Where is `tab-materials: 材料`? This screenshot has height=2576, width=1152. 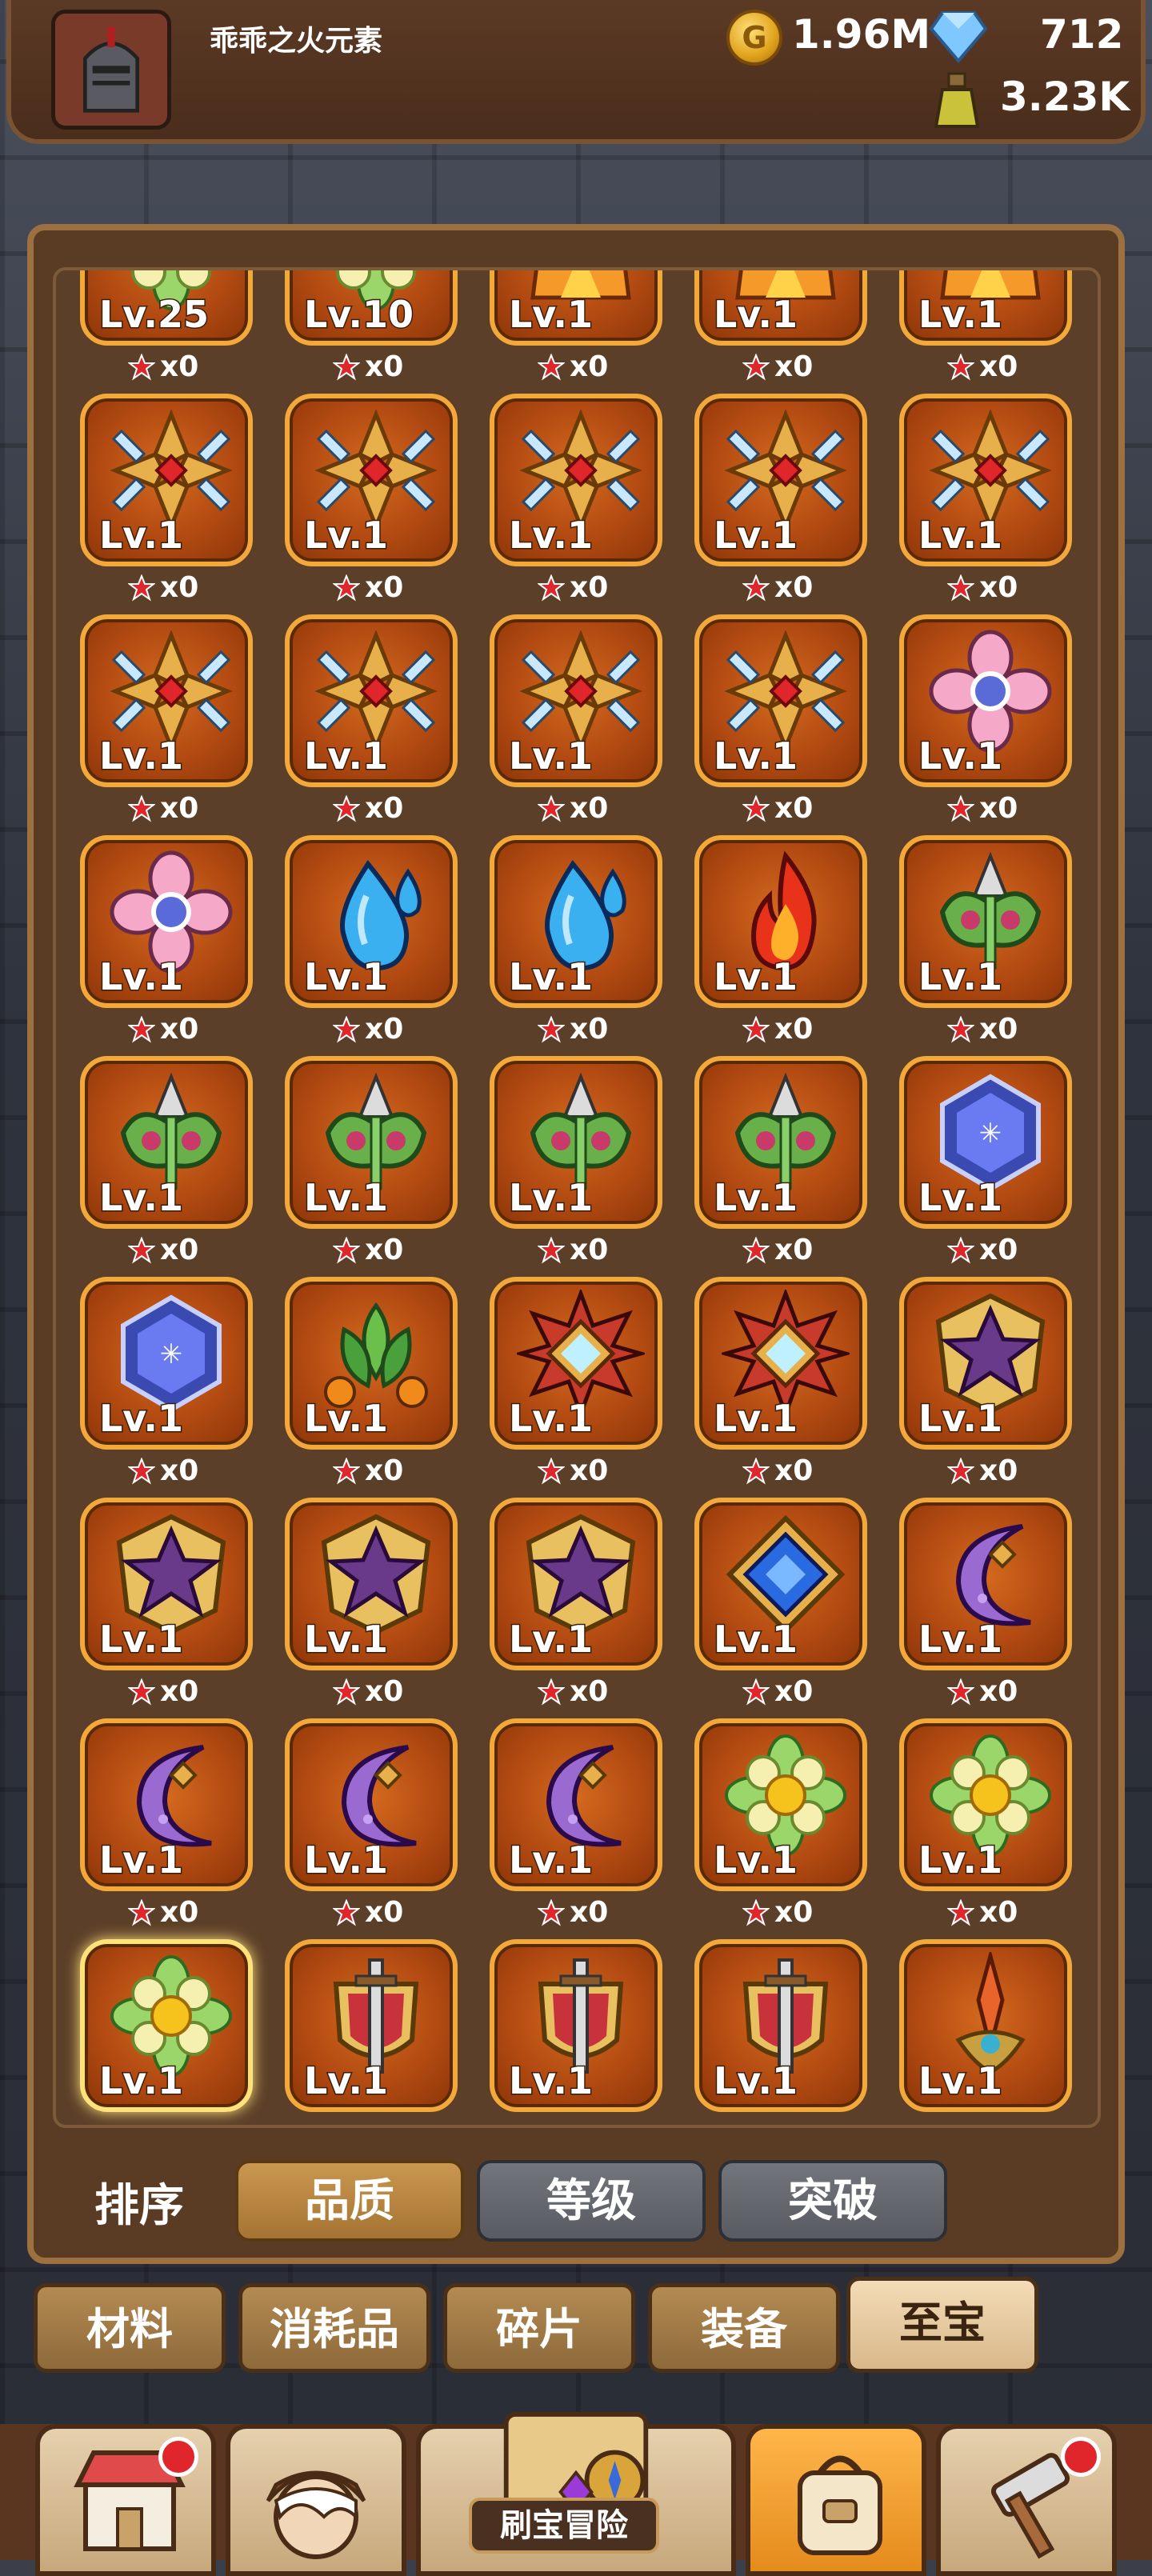 tab-materials: 材料 is located at coordinates (130, 2328).